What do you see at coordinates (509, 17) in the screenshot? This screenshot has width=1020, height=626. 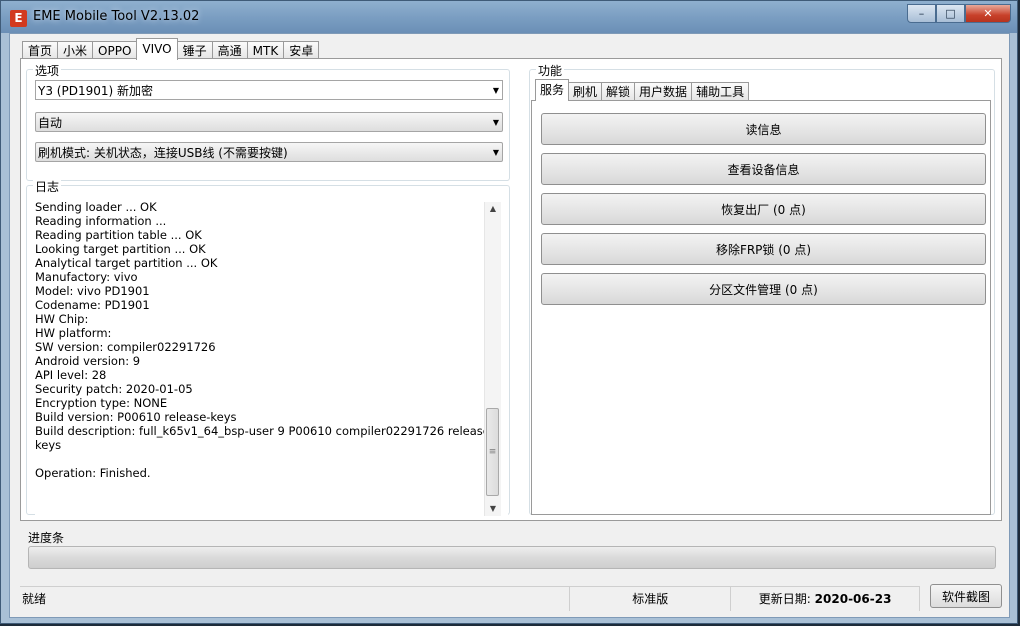 I see `title-bar: E EME Mobile Tool V2.13.02 – □ ✕` at bounding box center [509, 17].